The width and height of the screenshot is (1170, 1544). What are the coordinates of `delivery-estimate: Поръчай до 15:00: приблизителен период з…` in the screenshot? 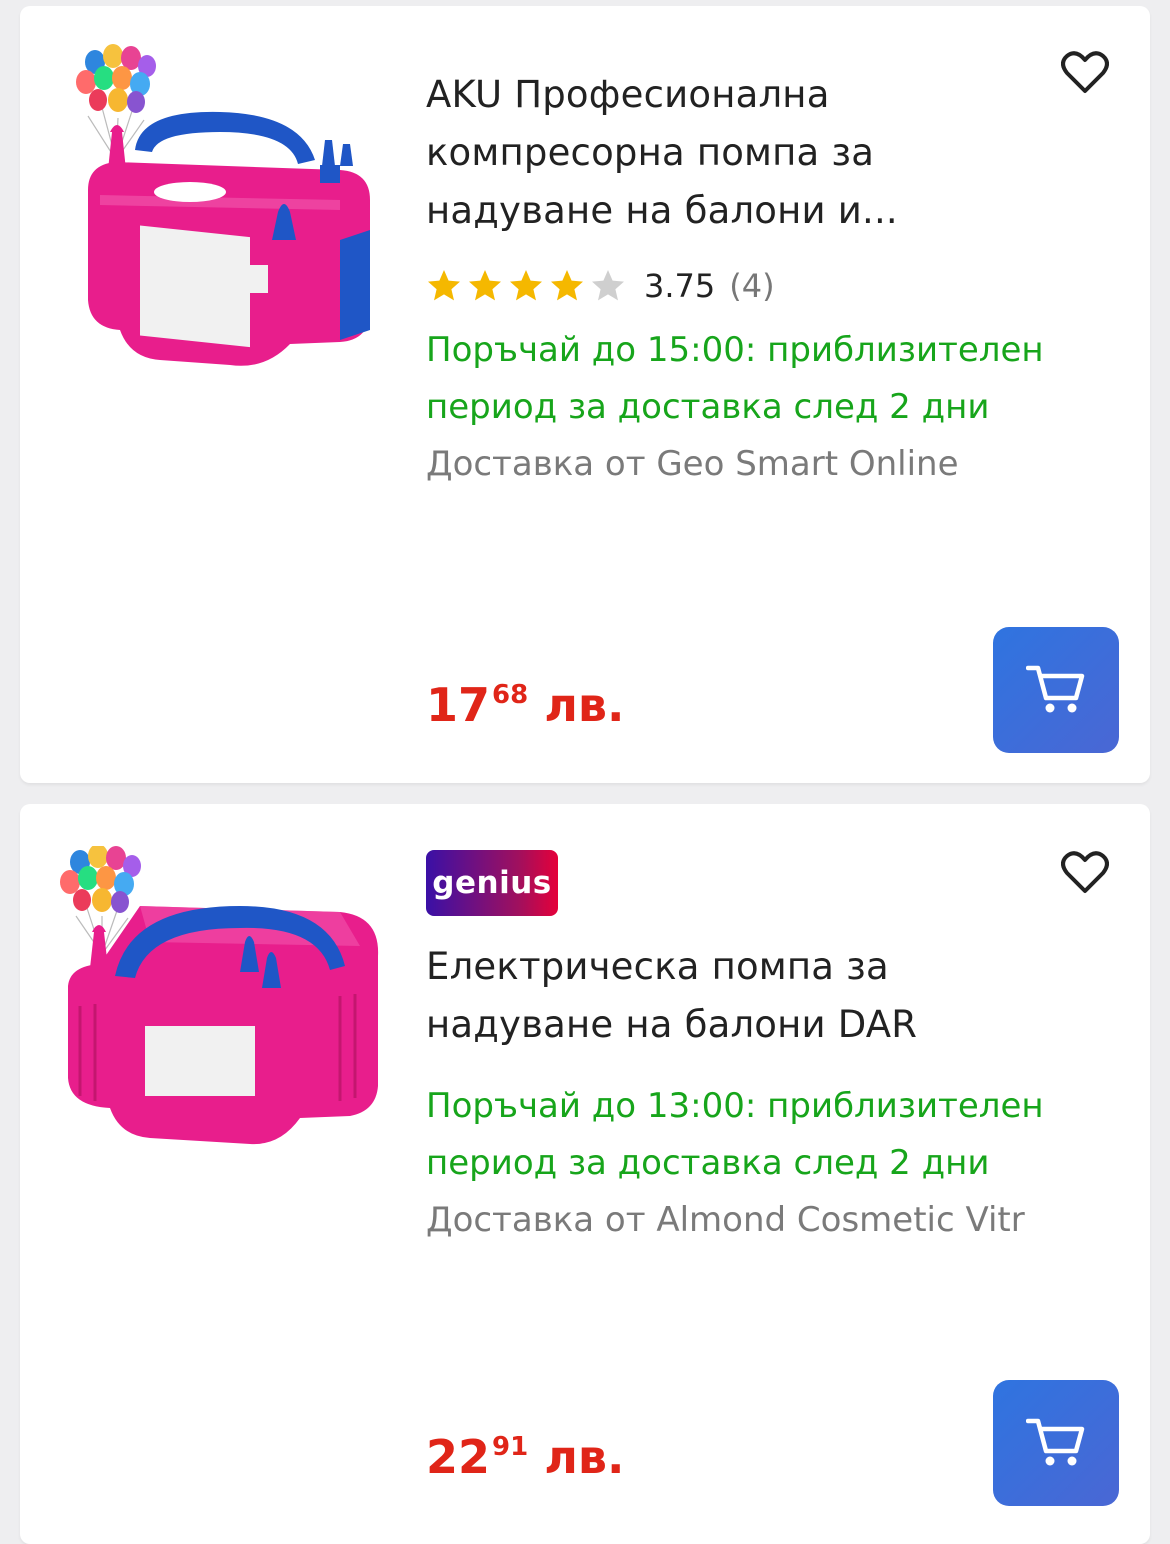 It's located at (735, 378).